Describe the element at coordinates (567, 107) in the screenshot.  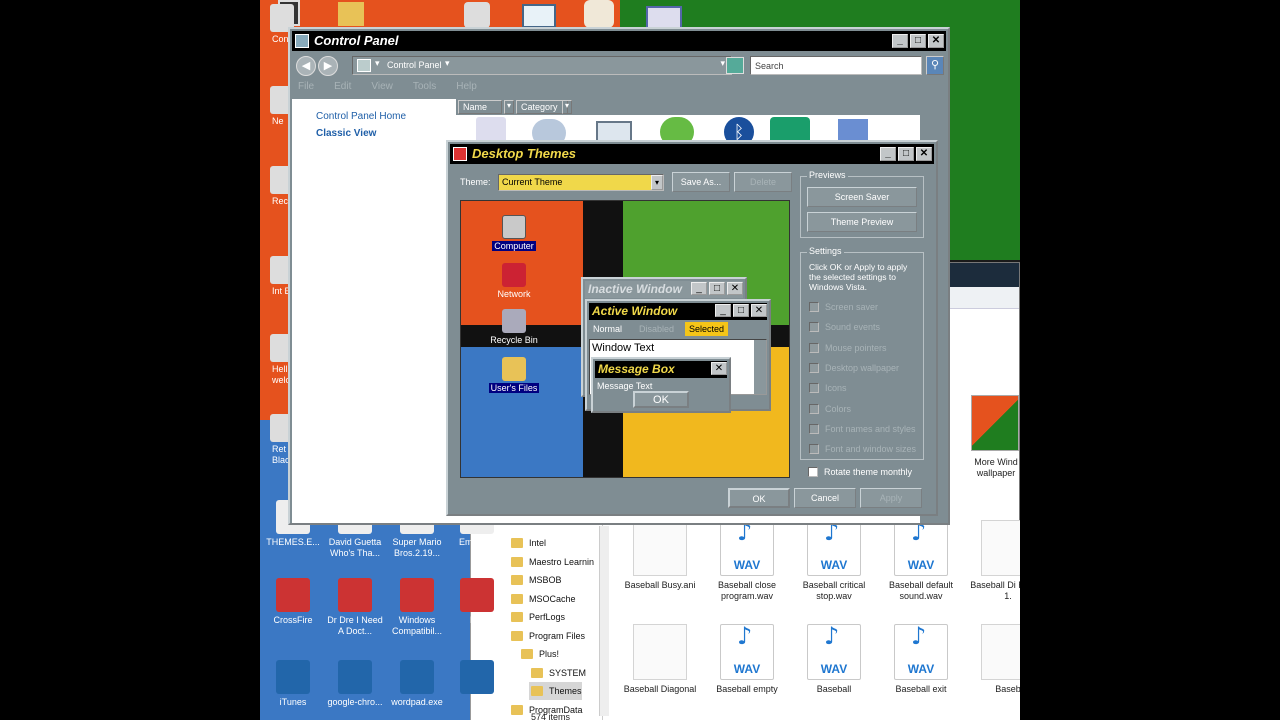
I see `column-category-dropdown: ▾` at that location.